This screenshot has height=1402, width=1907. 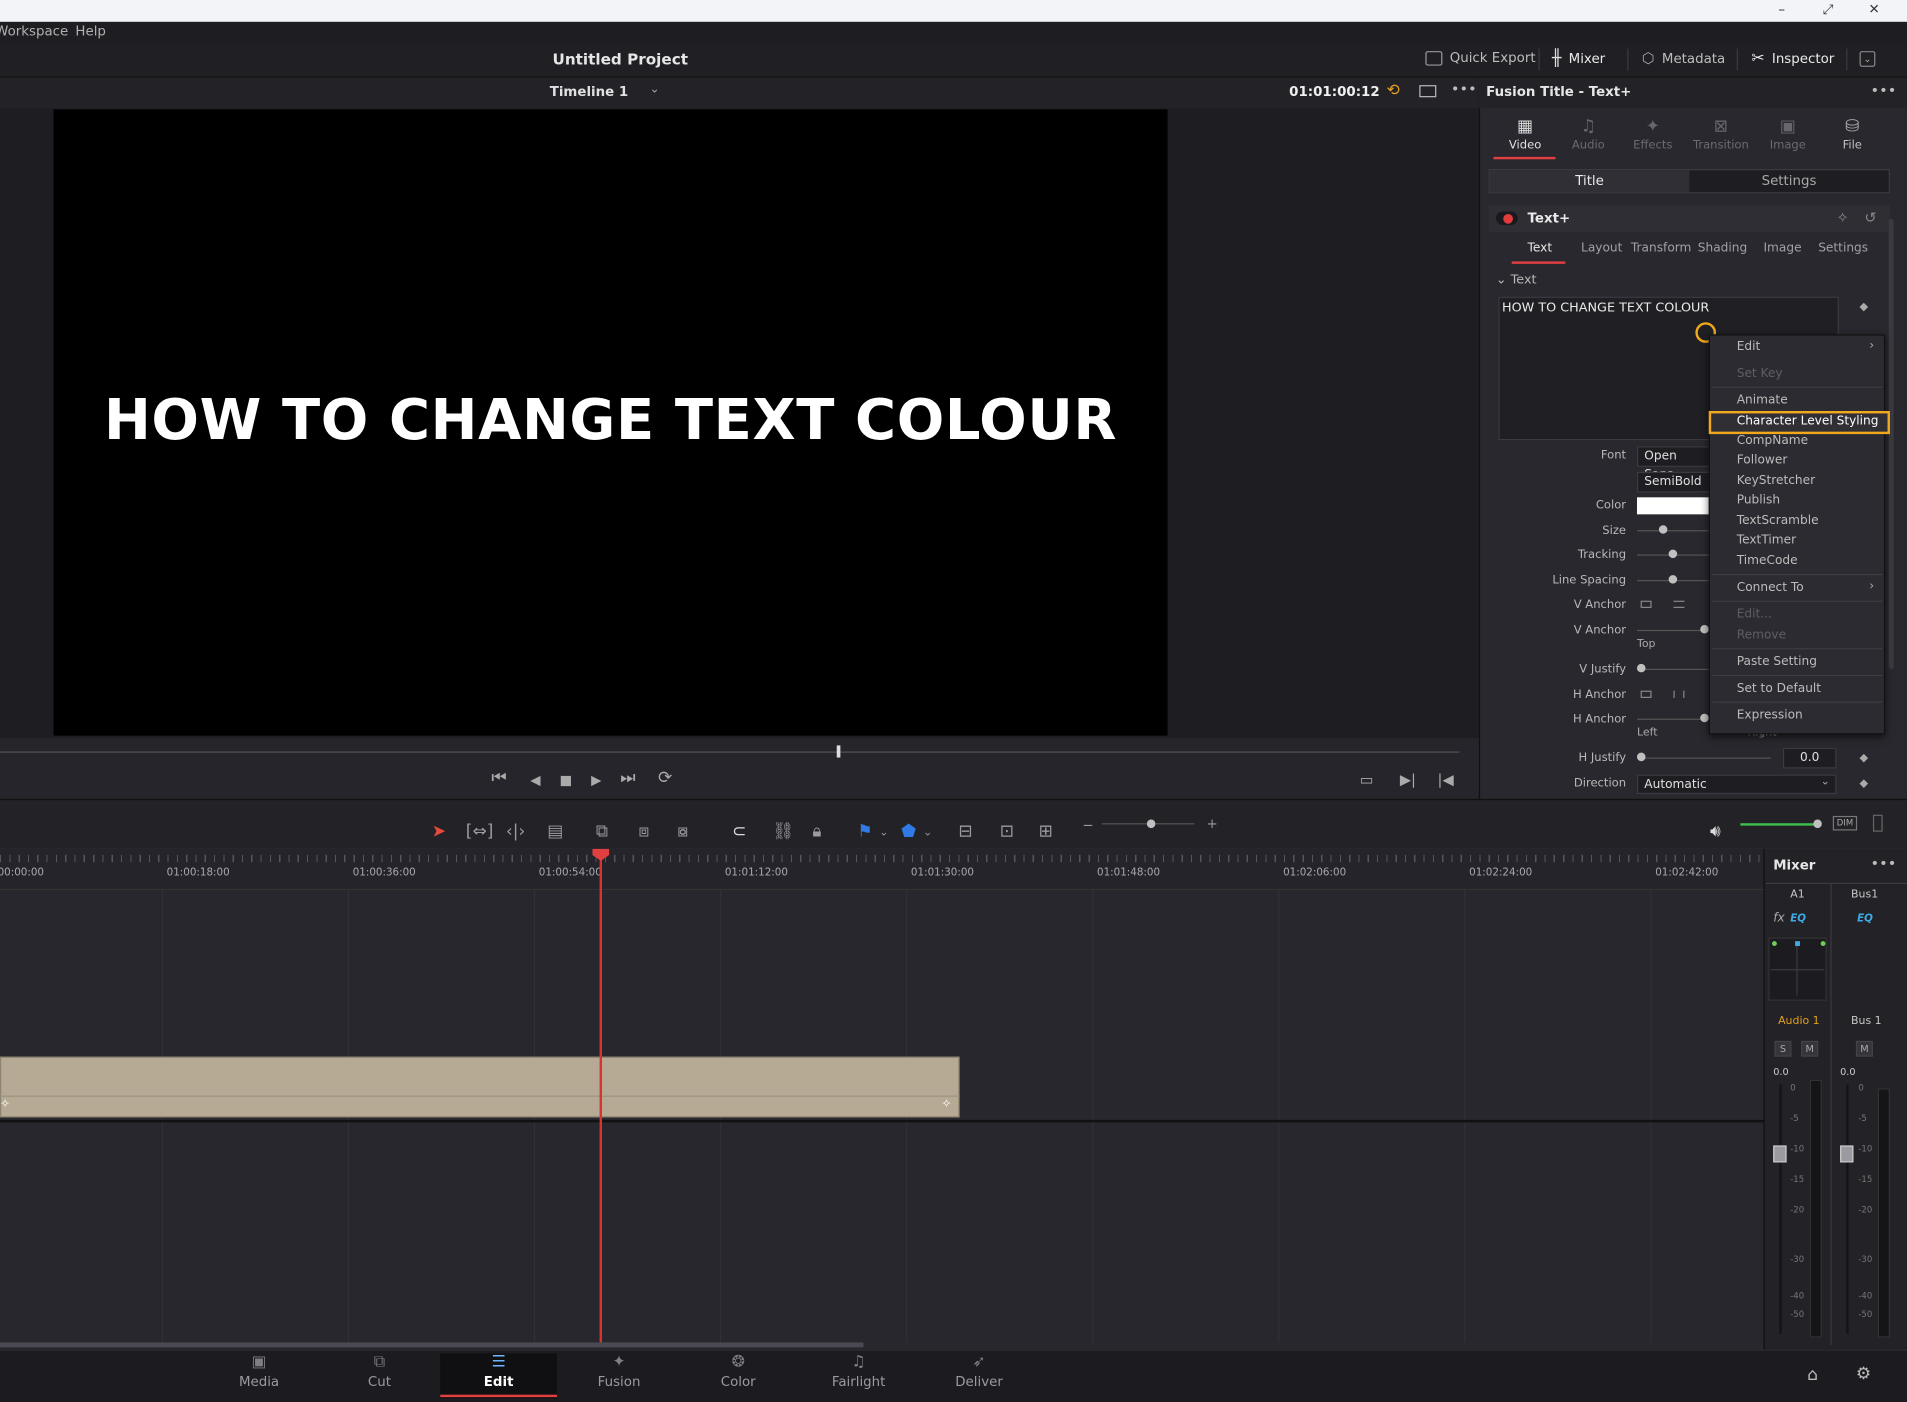 What do you see at coordinates (1673, 630) in the screenshot?
I see `v-anchor-slider` at bounding box center [1673, 630].